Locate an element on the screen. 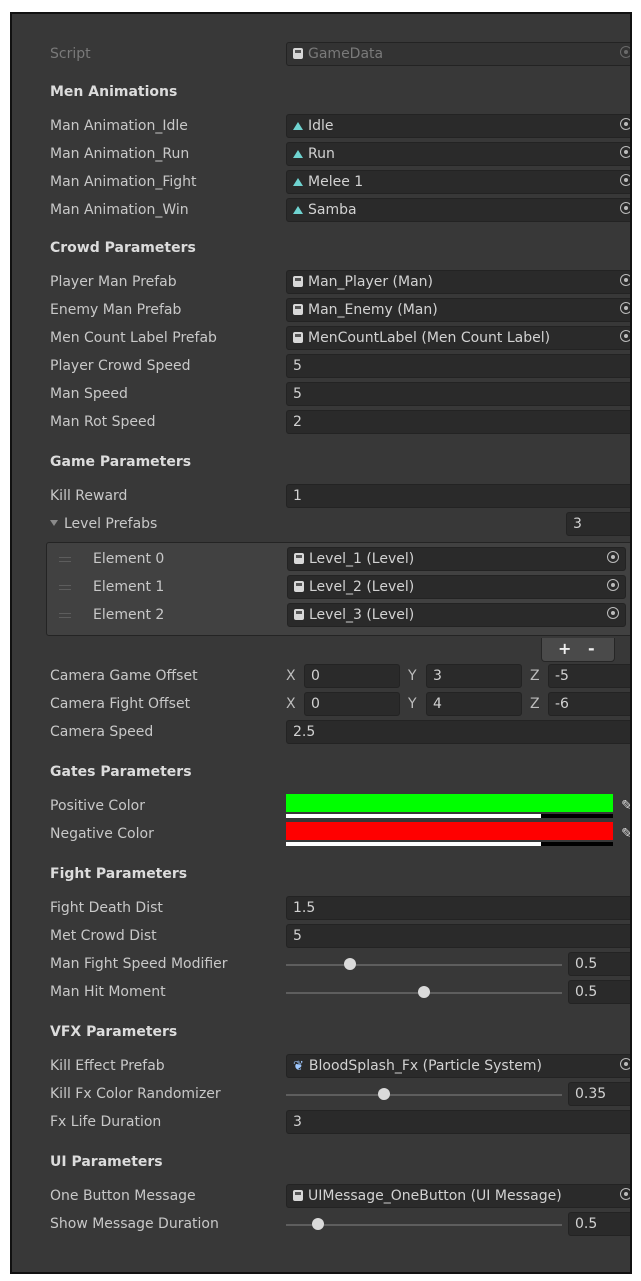 Image resolution: width=641 pixels, height=1281 pixels. row-player-man-prefab: Player Man Prefab Man_Player (Man) is located at coordinates (321, 283).